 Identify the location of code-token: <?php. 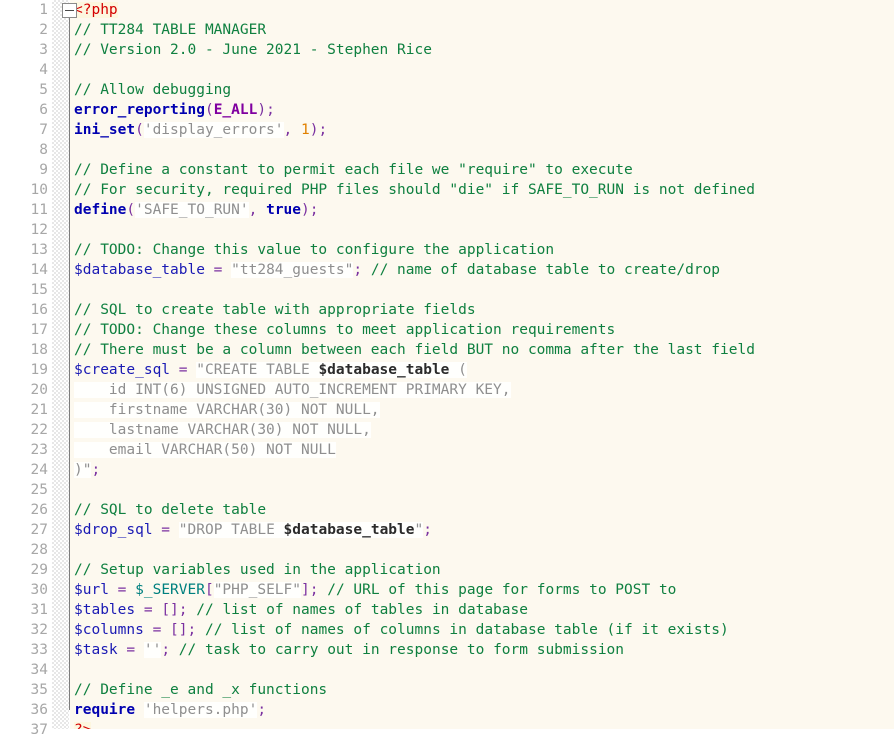
(96, 10).